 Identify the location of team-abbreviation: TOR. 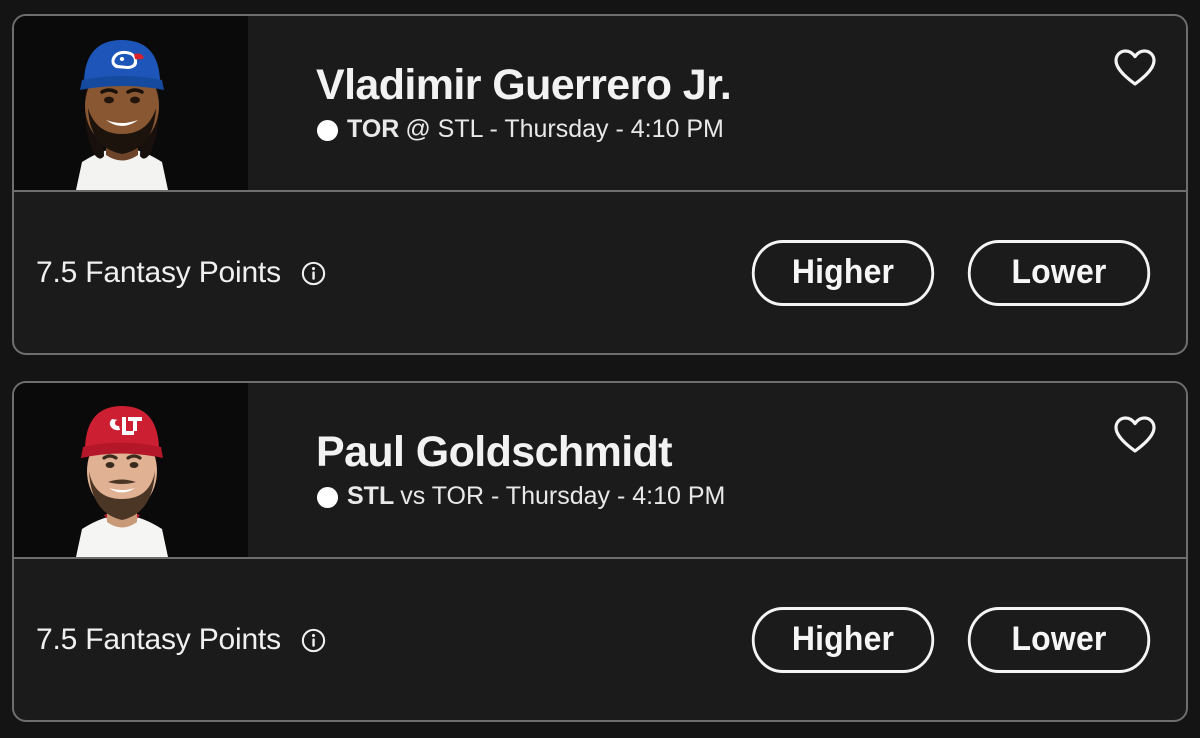
(373, 128).